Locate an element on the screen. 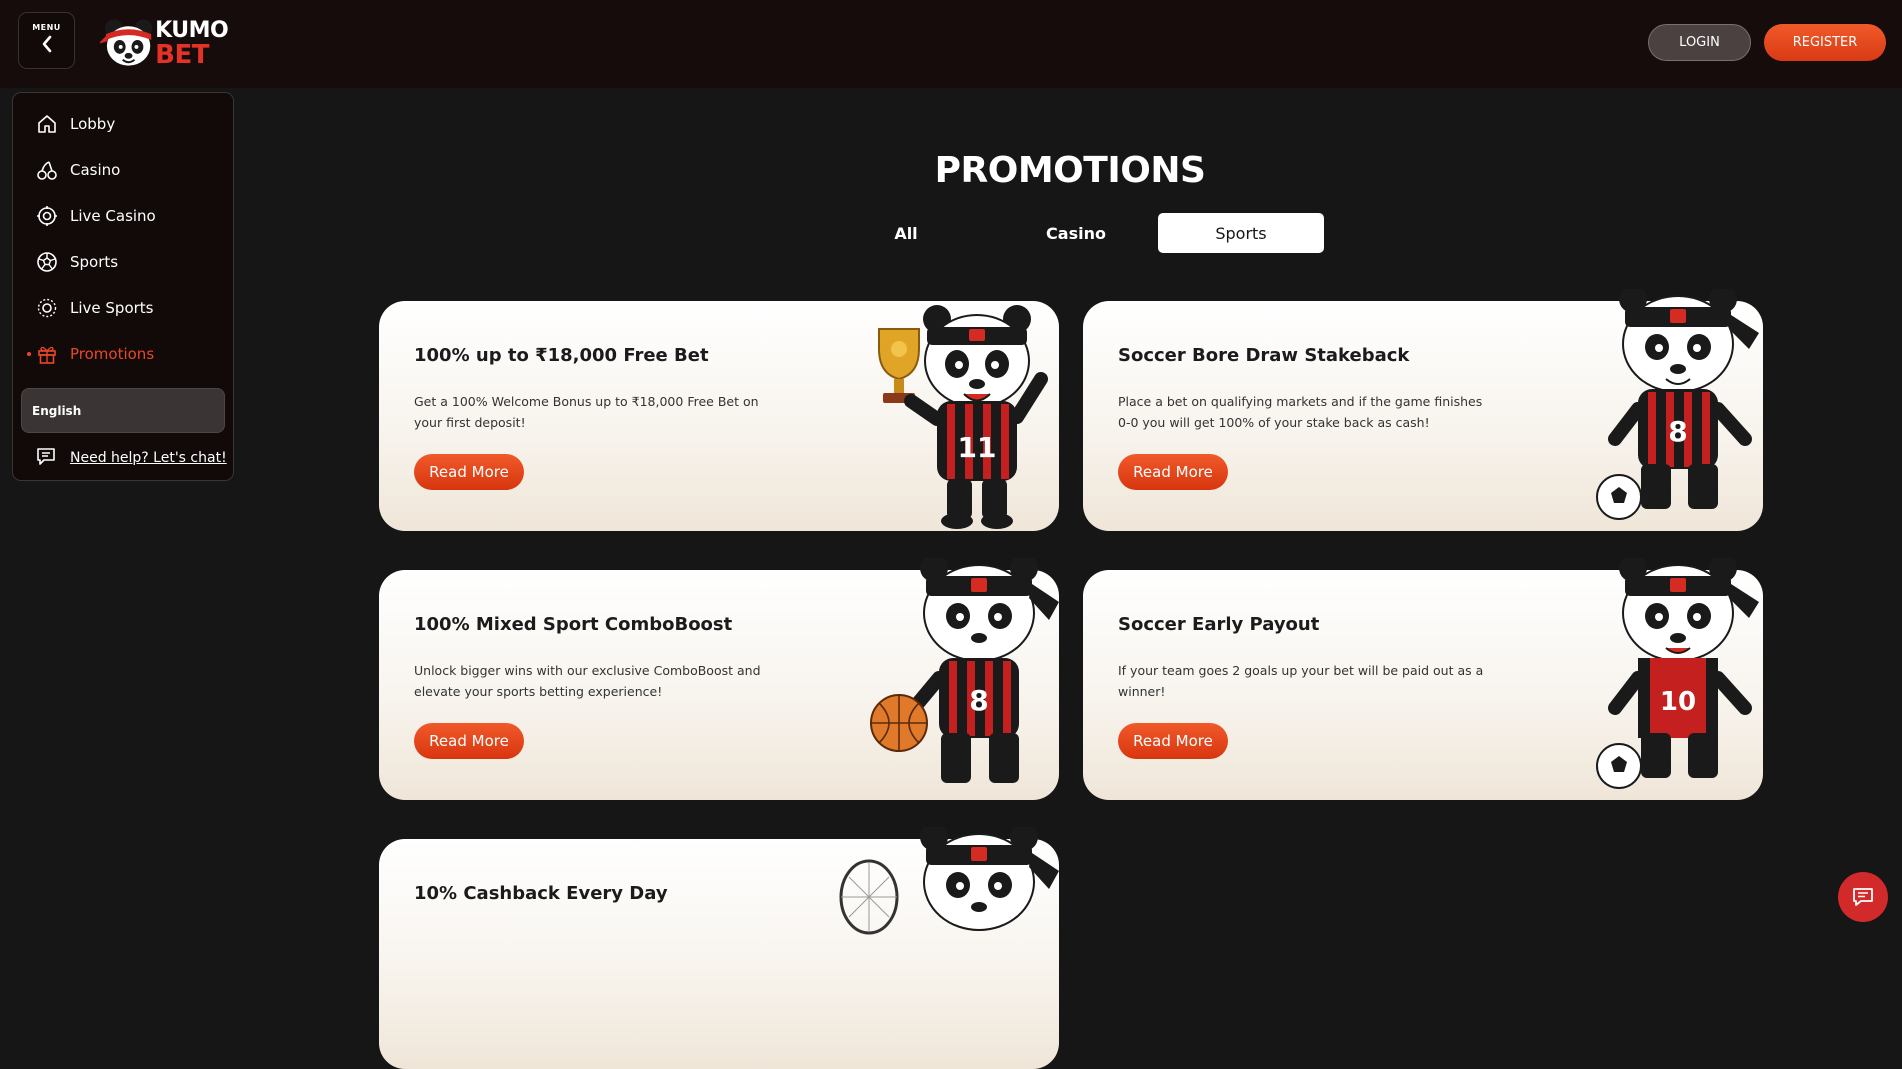  sidebar-item-sports: Sports is located at coordinates (124, 262).